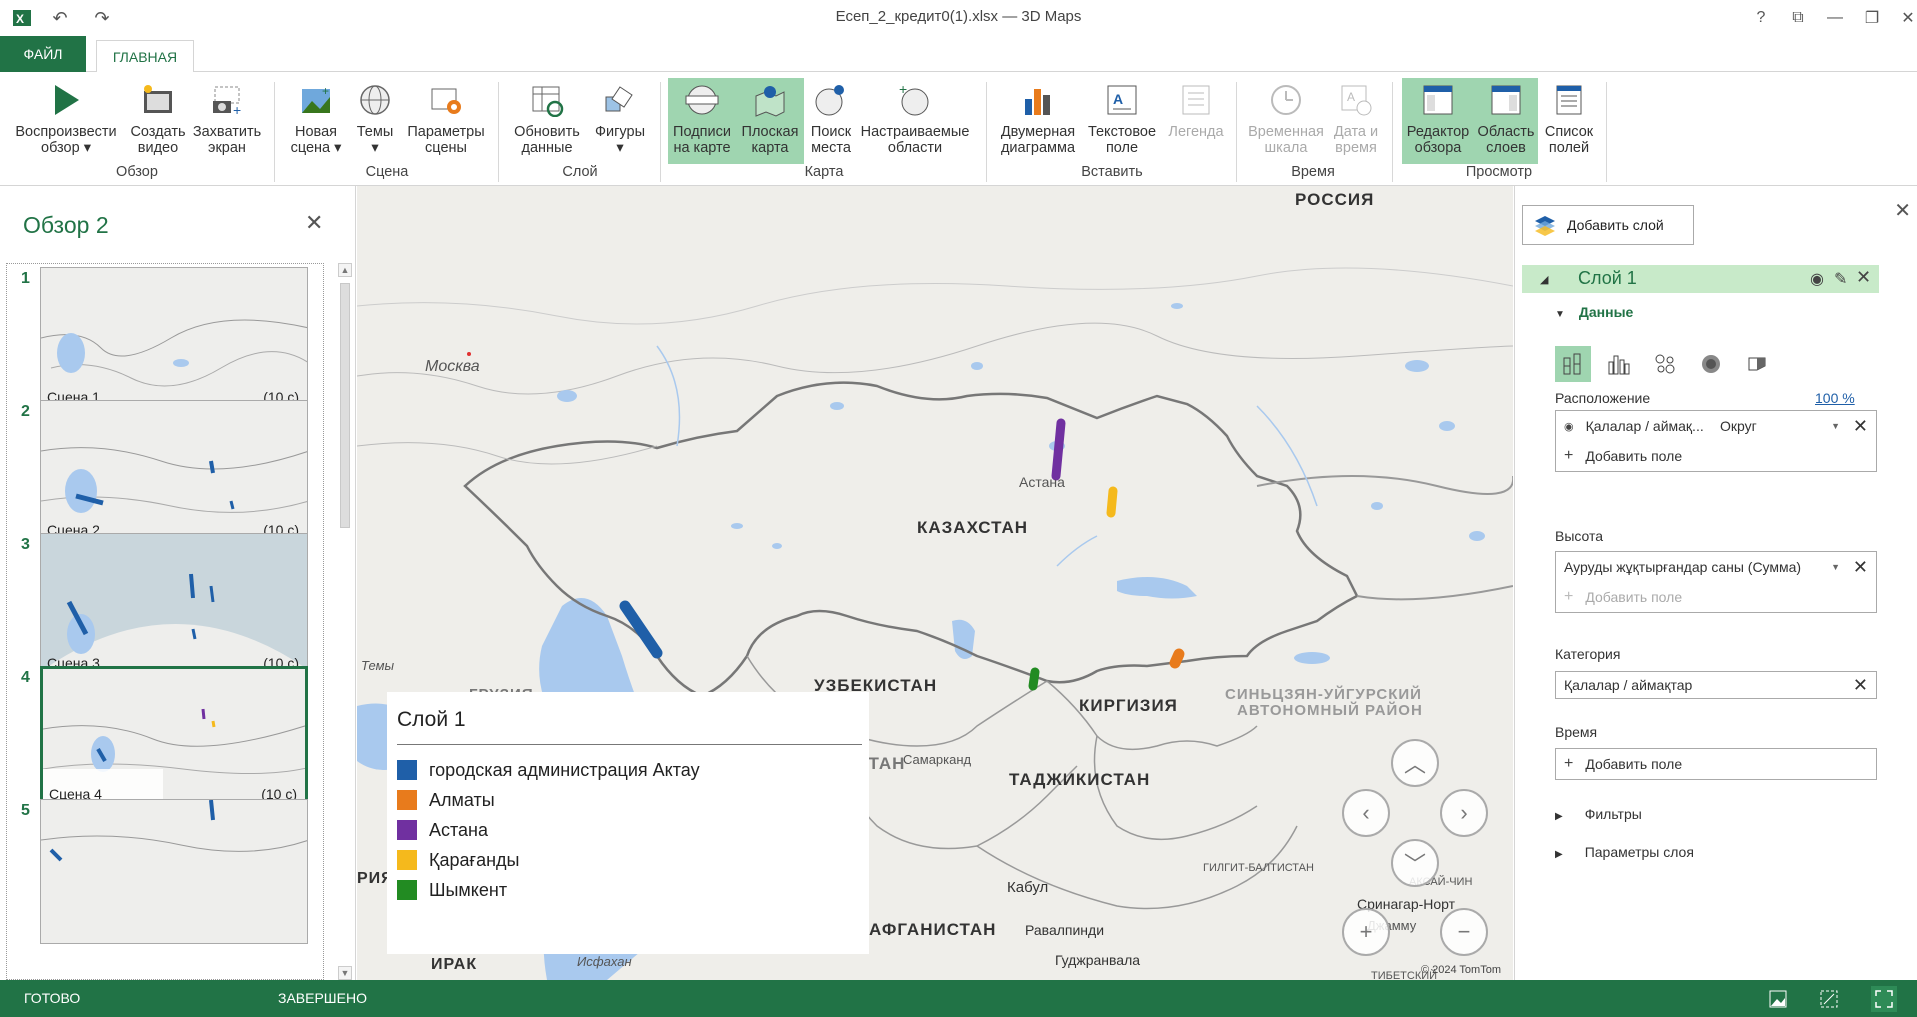 This screenshot has height=1017, width=1917. What do you see at coordinates (1872, 18) in the screenshot?
I see `maximize-icon: ❐` at bounding box center [1872, 18].